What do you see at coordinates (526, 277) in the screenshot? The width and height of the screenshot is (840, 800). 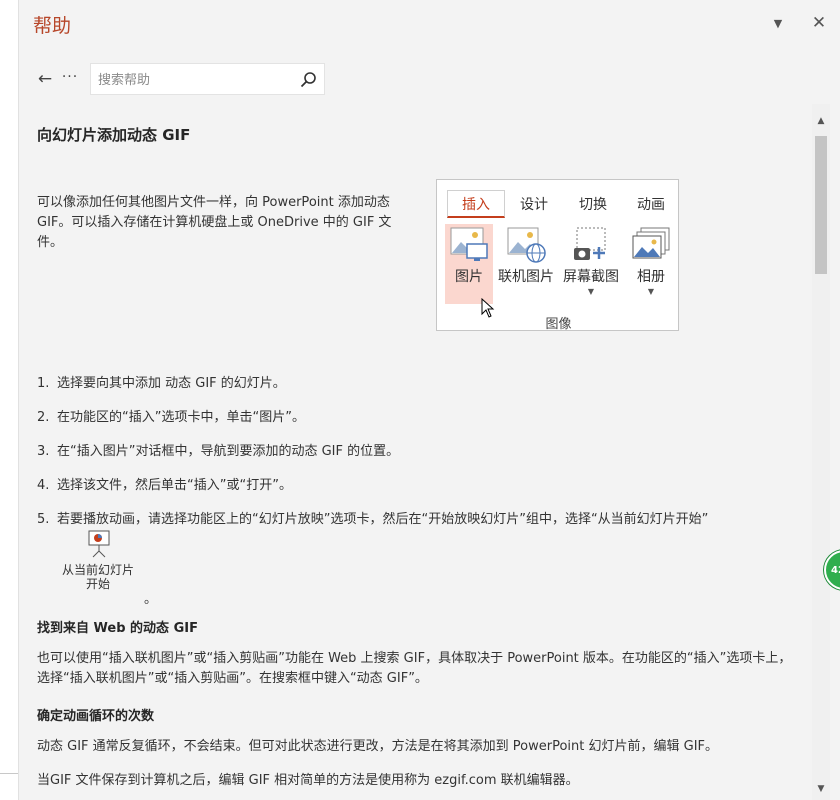 I see `online-pictures-label: 联机图片` at bounding box center [526, 277].